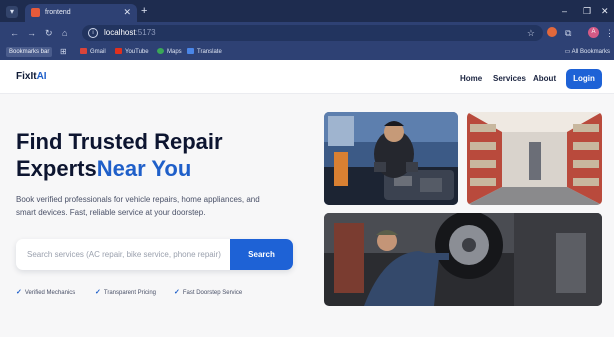  What do you see at coordinates (64, 33) in the screenshot?
I see `home-icon: ⌂` at bounding box center [64, 33].